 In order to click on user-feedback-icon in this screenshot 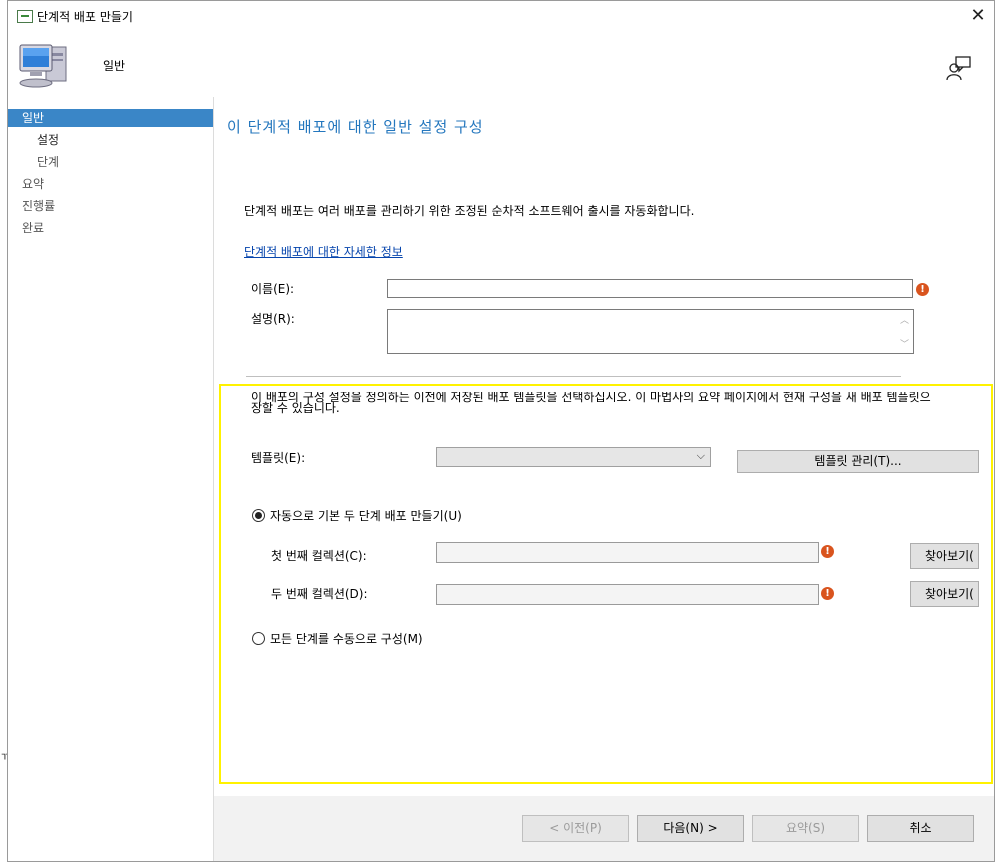, I will do `click(959, 68)`.